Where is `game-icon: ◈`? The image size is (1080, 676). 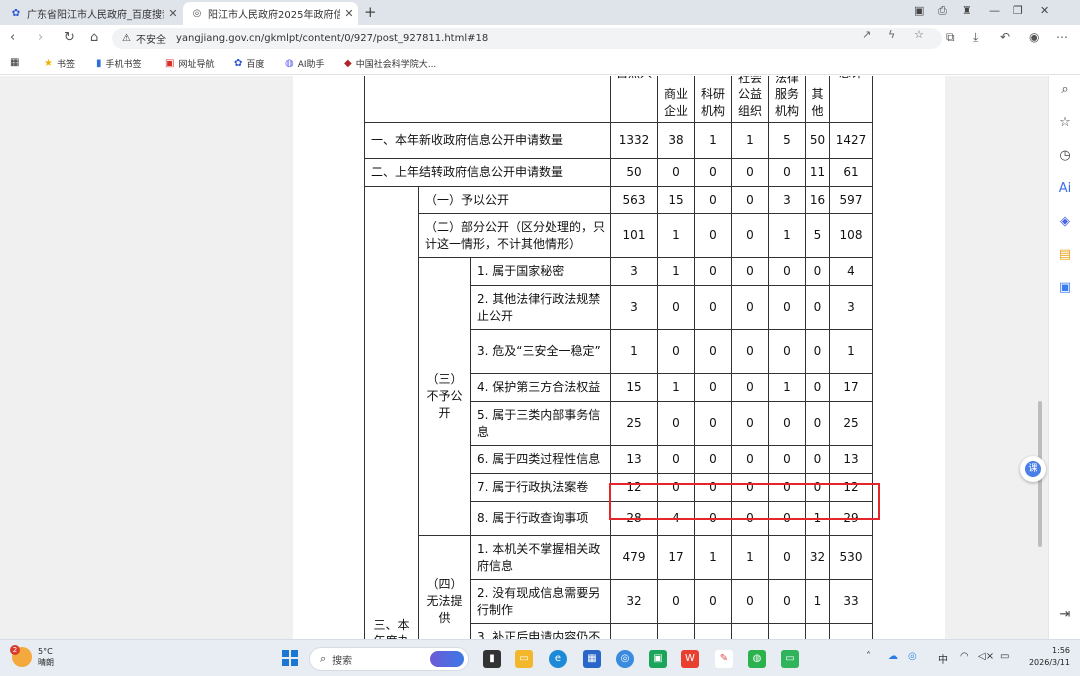 game-icon: ◈ is located at coordinates (1065, 222).